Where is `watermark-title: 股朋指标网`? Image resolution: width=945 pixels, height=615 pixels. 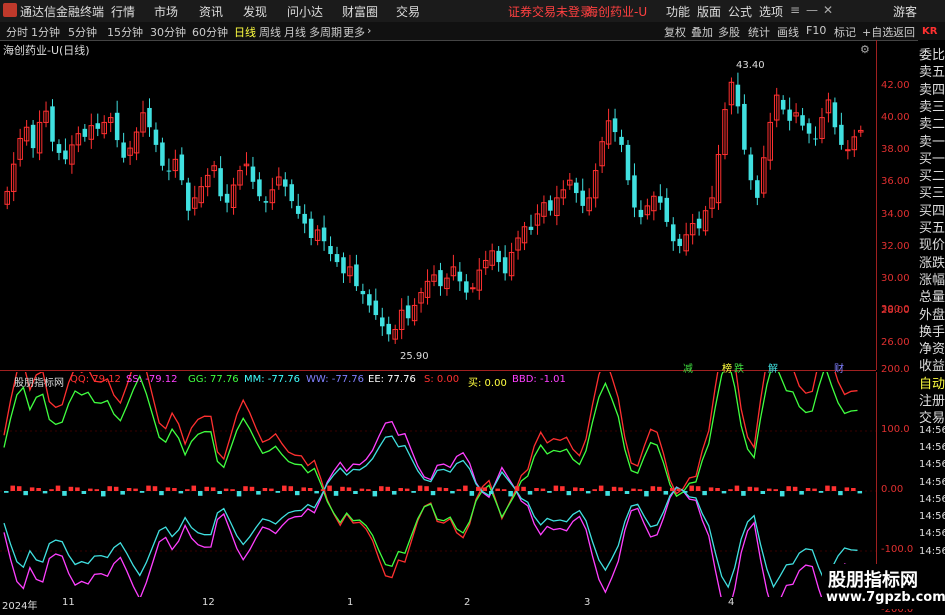
watermark-title: 股朋指标网 is located at coordinates (873, 580).